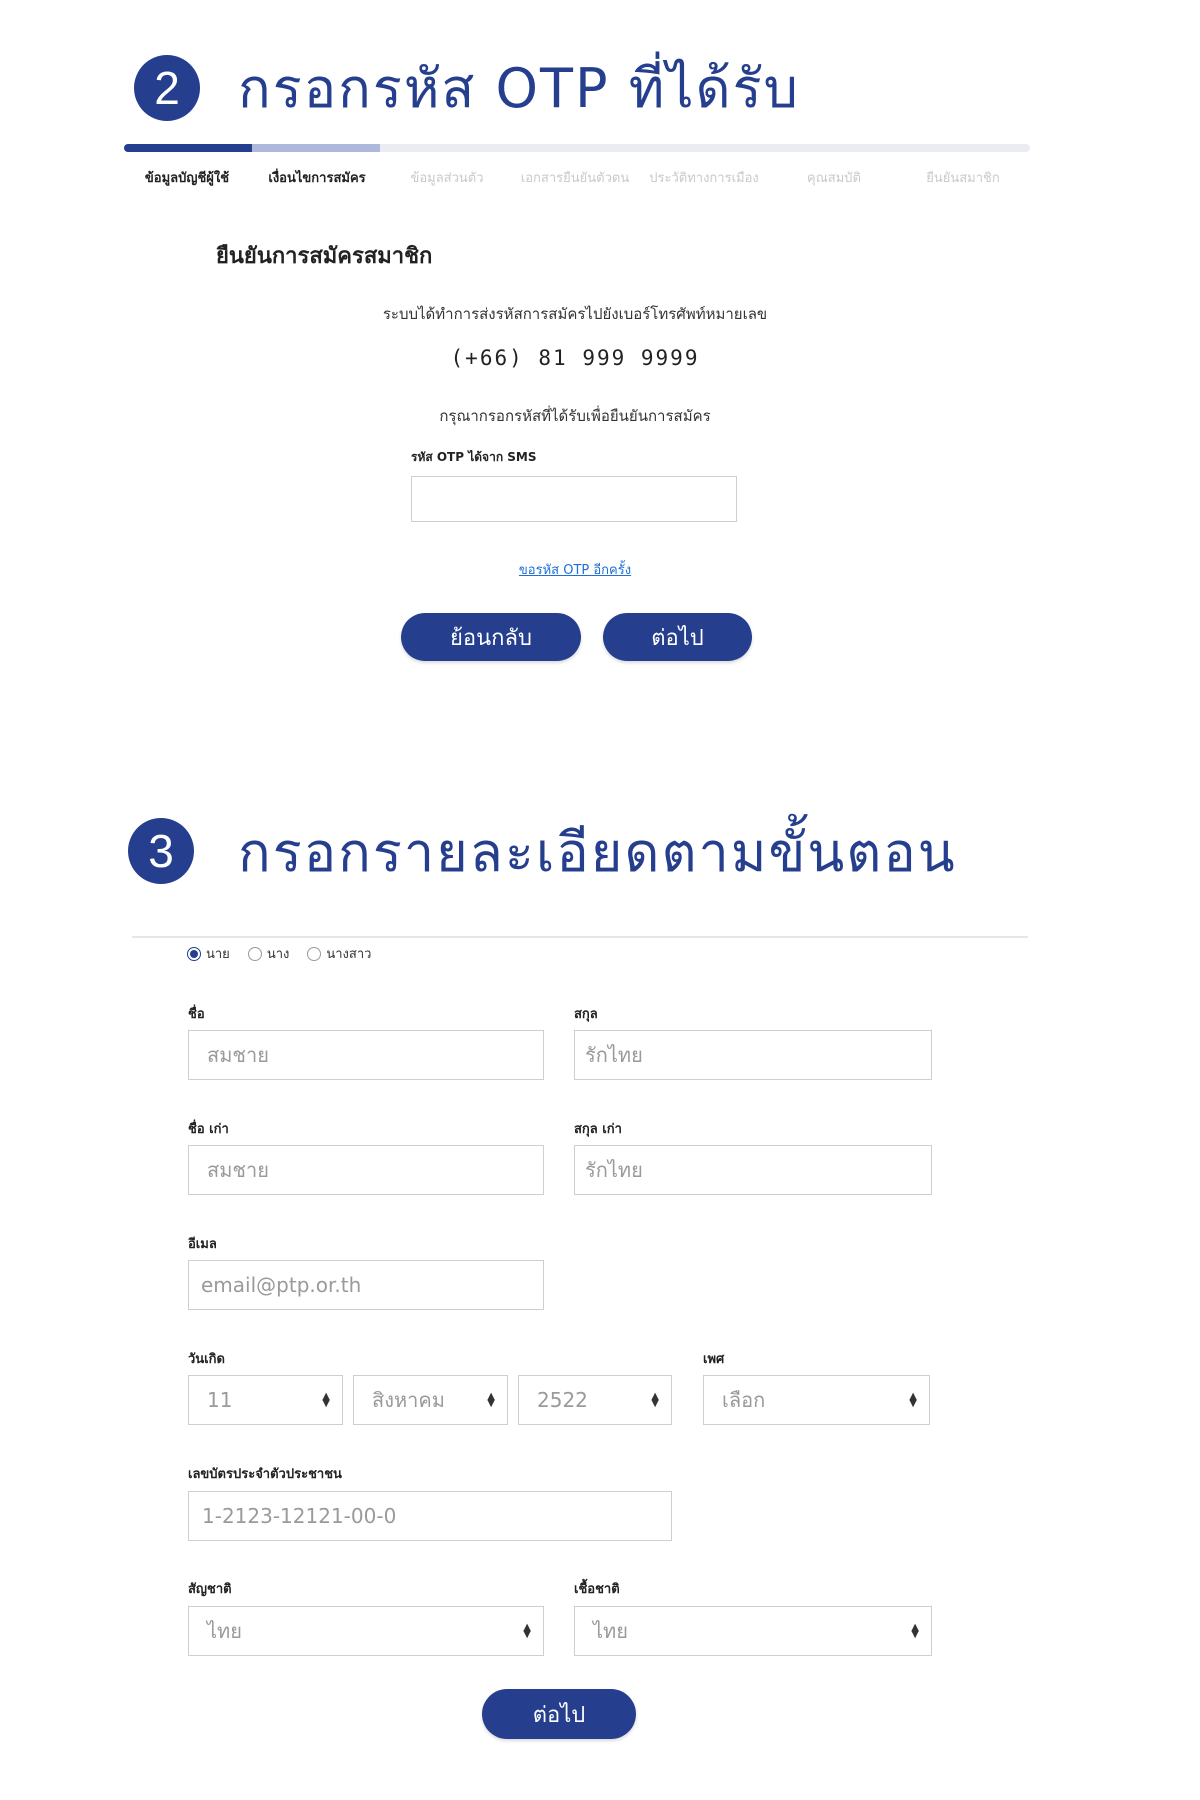  I want to click on old-first-name-input: สมชาย, so click(366, 1170).